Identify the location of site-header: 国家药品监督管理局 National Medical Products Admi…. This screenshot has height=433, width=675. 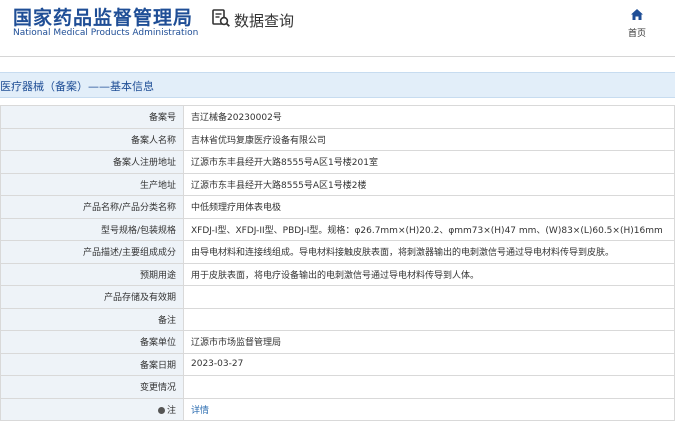
(337, 28).